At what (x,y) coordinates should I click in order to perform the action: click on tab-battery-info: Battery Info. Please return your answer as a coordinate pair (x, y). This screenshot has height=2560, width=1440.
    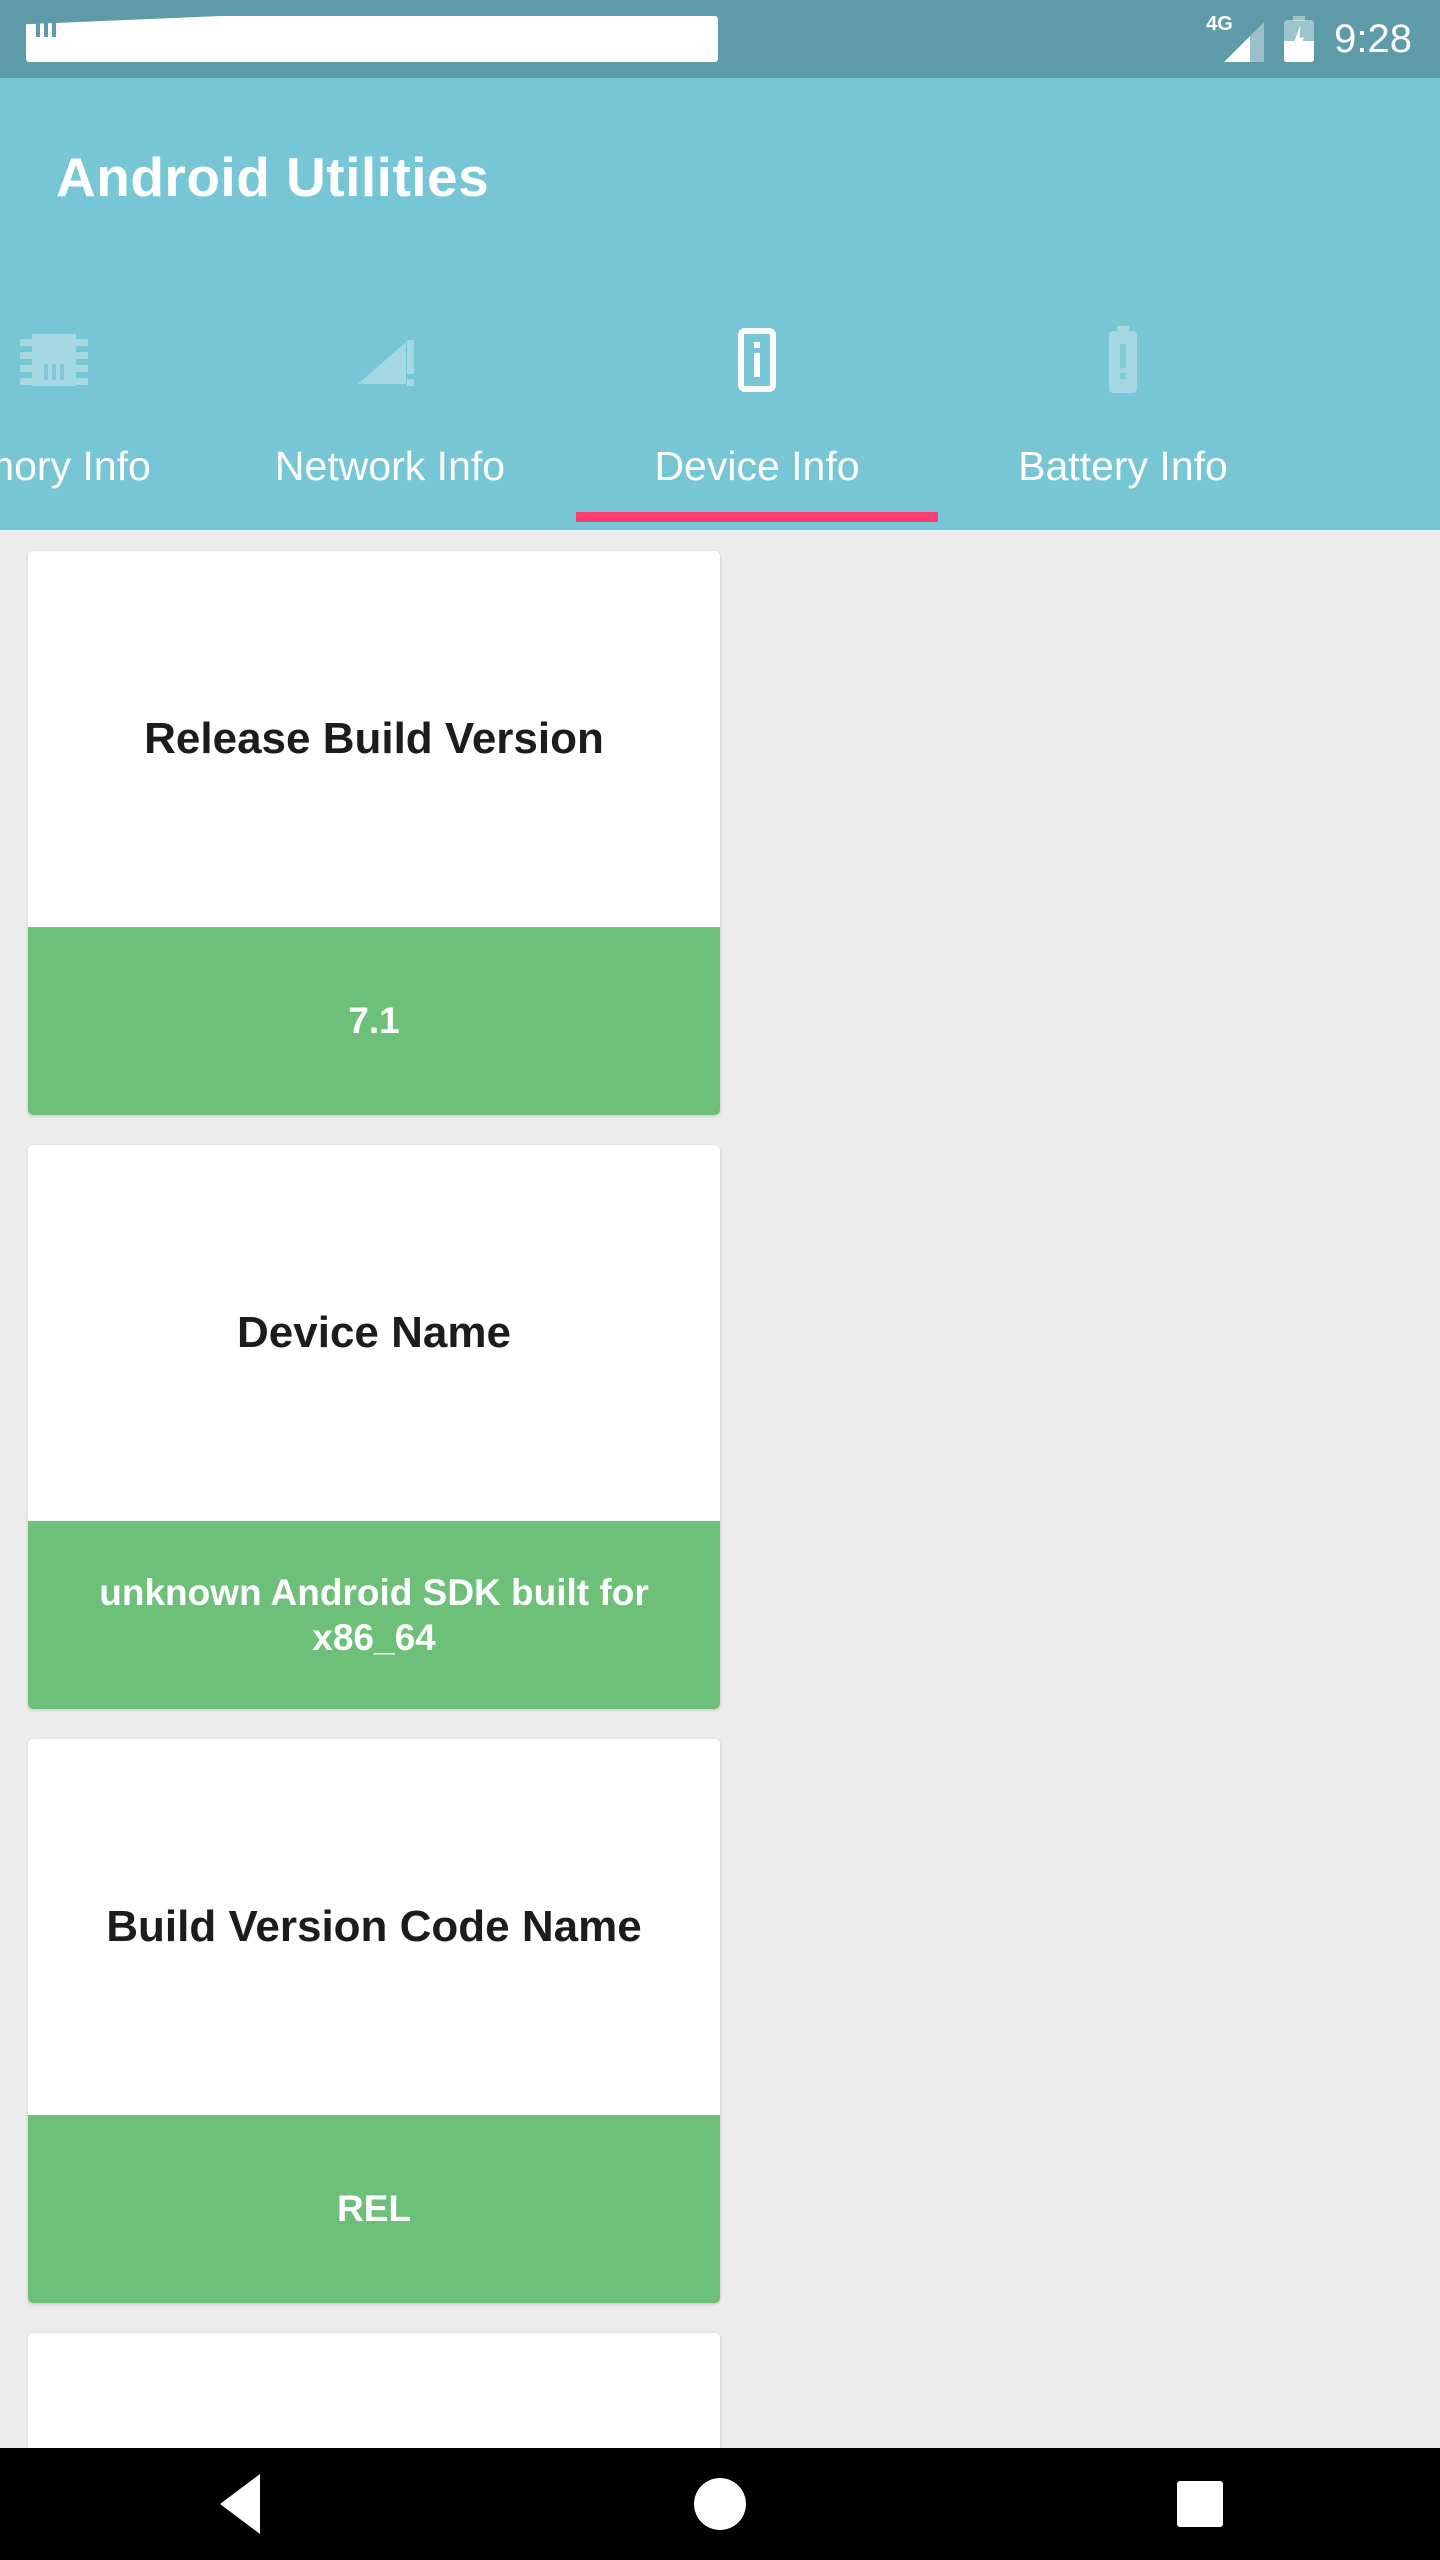
    Looking at the image, I should click on (1123, 420).